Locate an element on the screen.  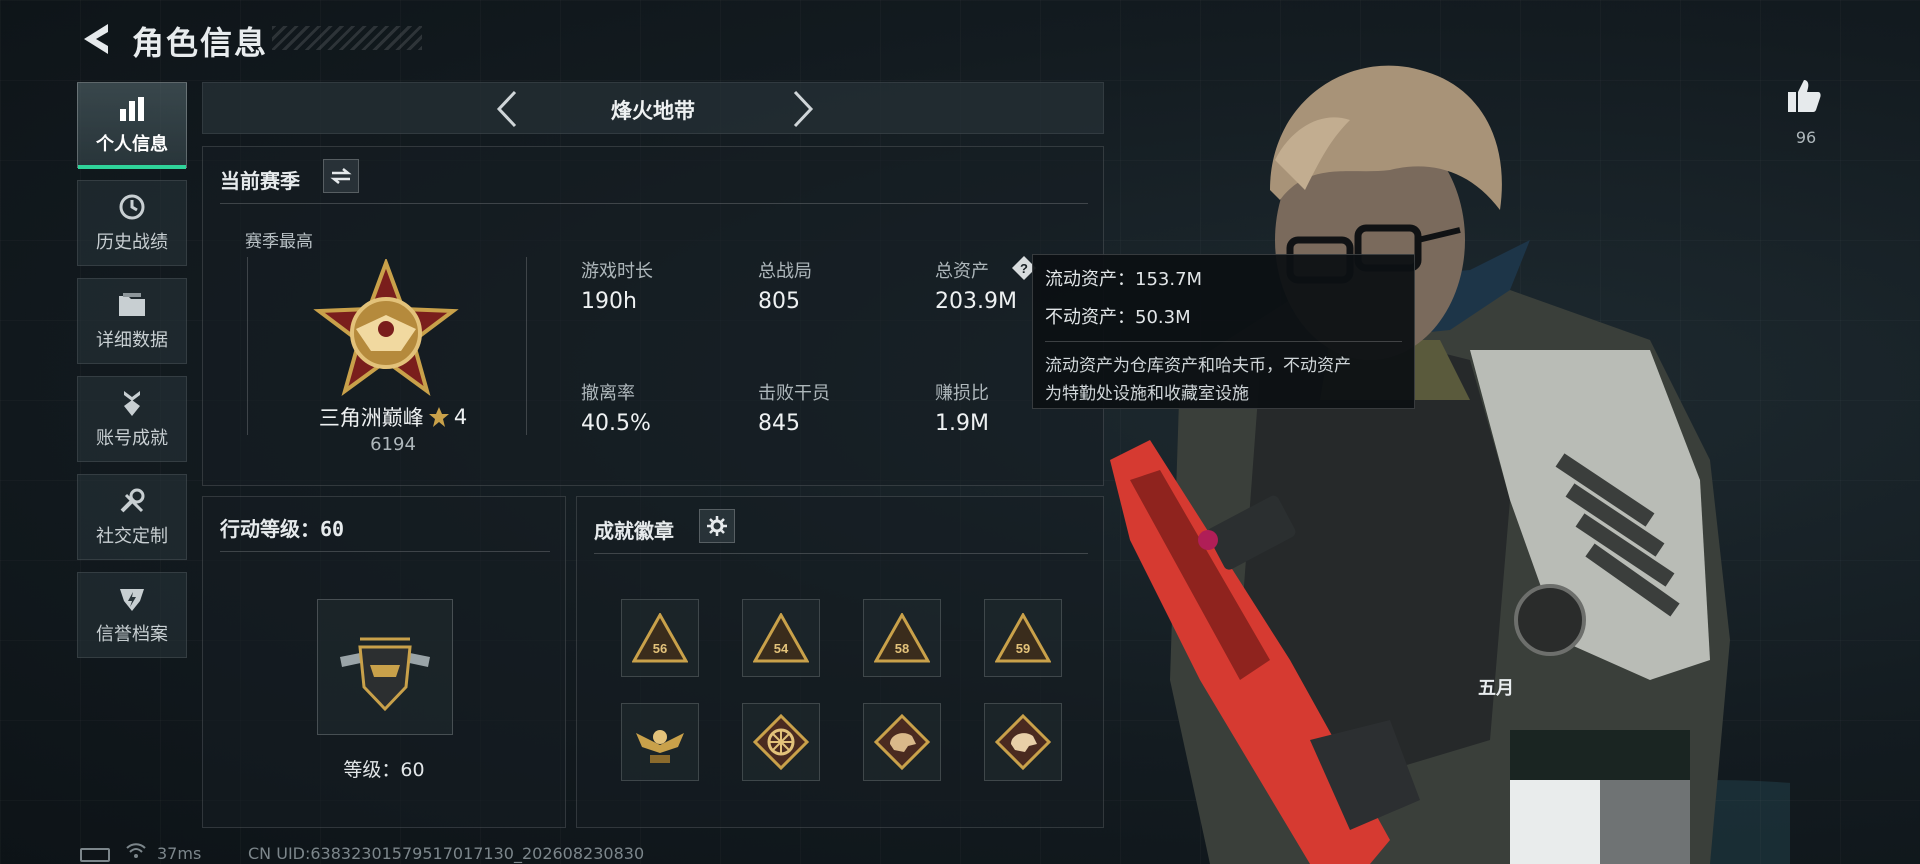
tooltip-divider is located at coordinates (1223, 341).